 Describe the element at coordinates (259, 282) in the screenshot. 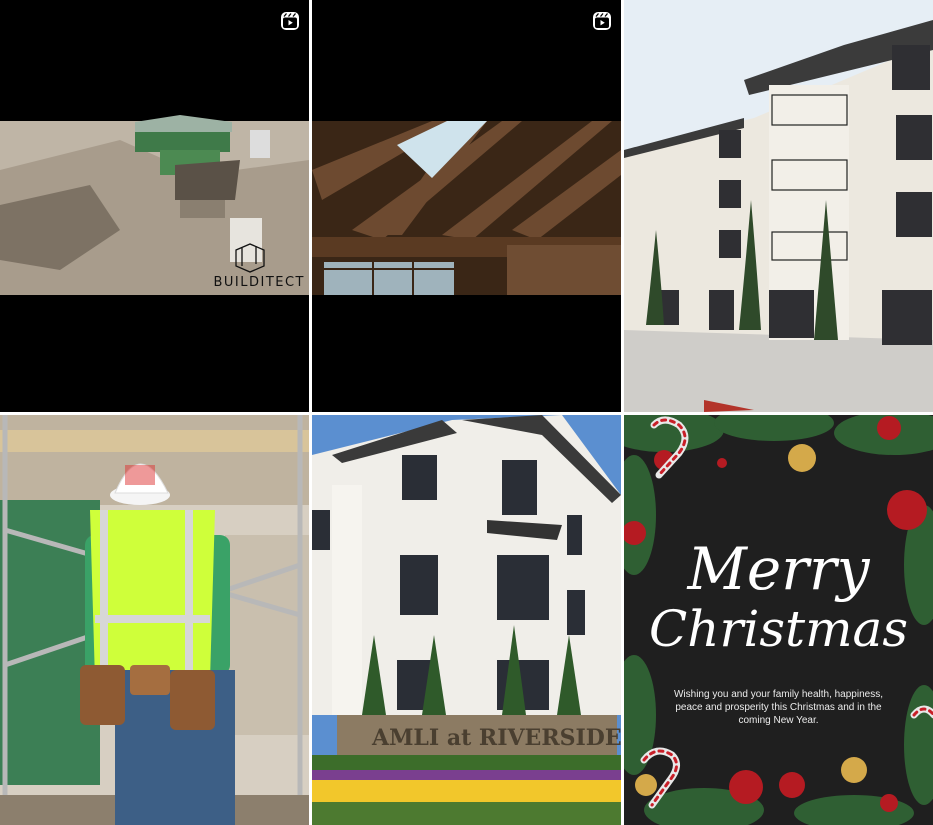

I see `builditect-watermark: BUILDITECT` at that location.